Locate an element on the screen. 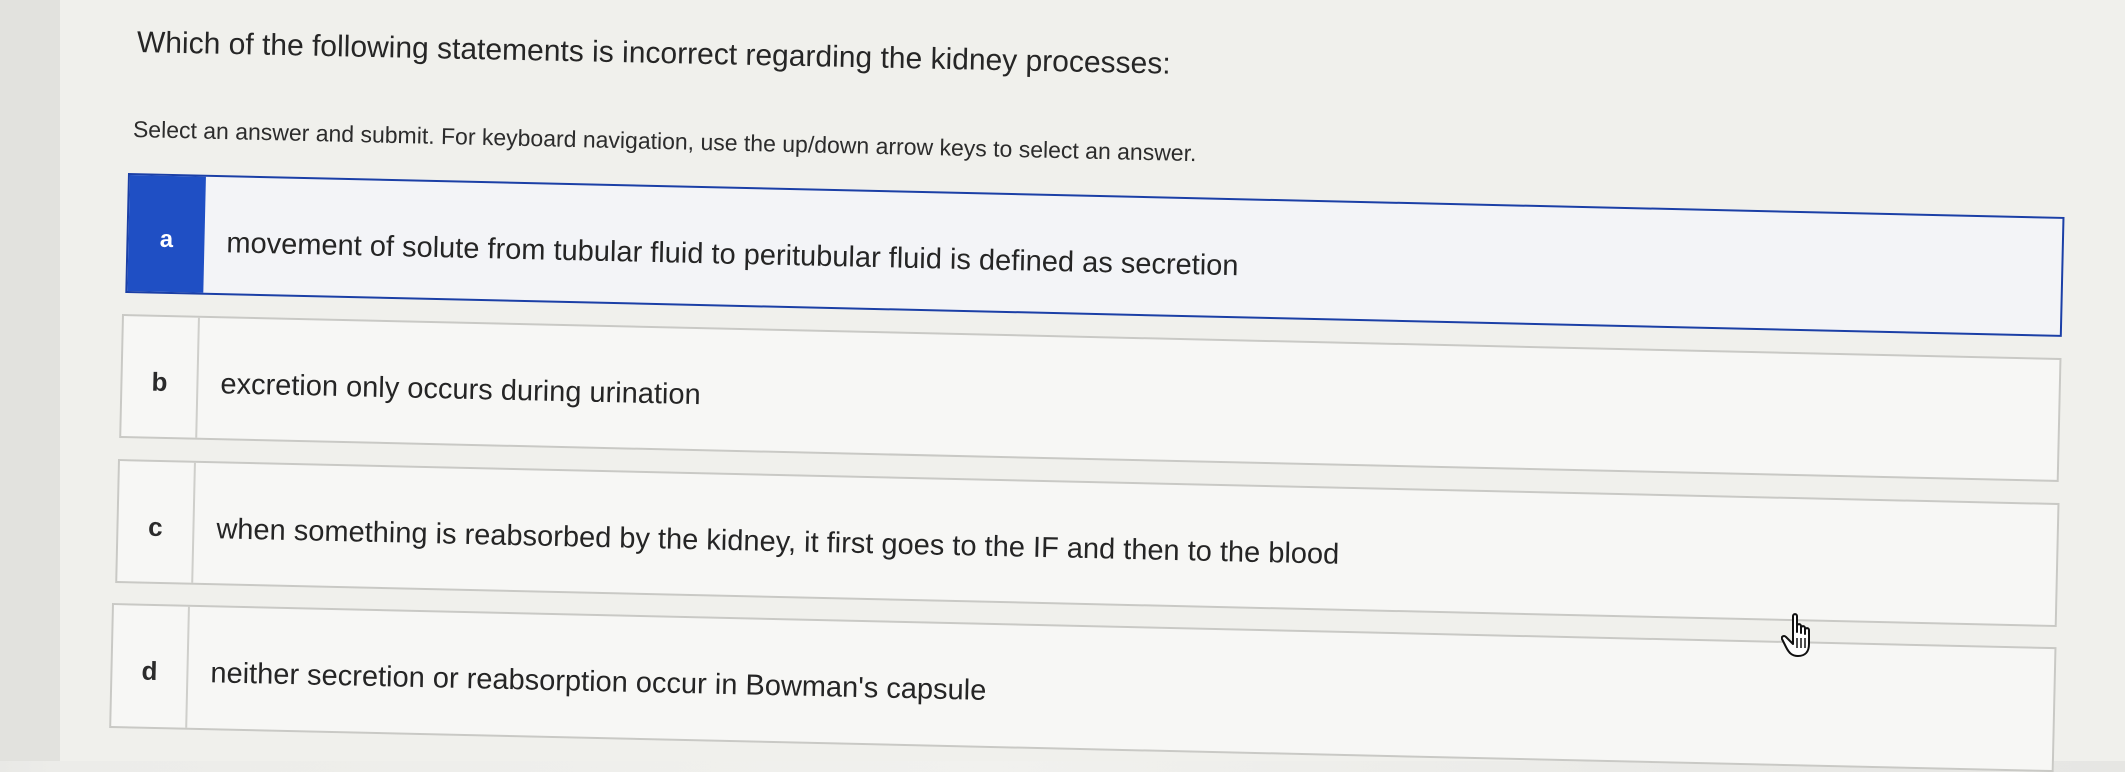 This screenshot has width=2125, height=772. page-left-strip is located at coordinates (30, 380).